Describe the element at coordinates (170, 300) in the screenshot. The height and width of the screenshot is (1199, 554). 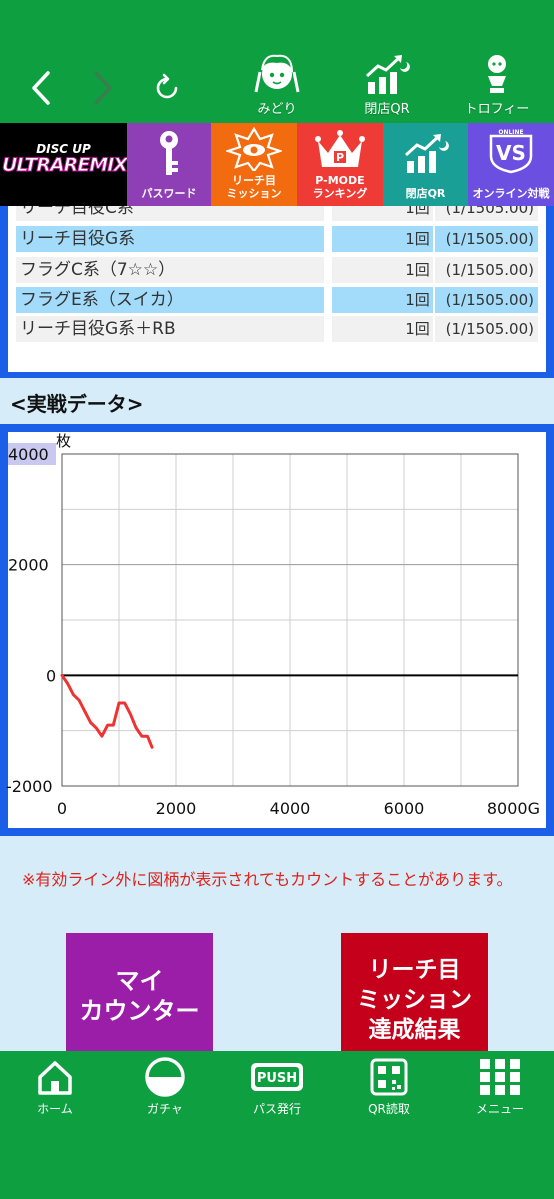
I see `row-name: フラグE系（スイカ）` at that location.